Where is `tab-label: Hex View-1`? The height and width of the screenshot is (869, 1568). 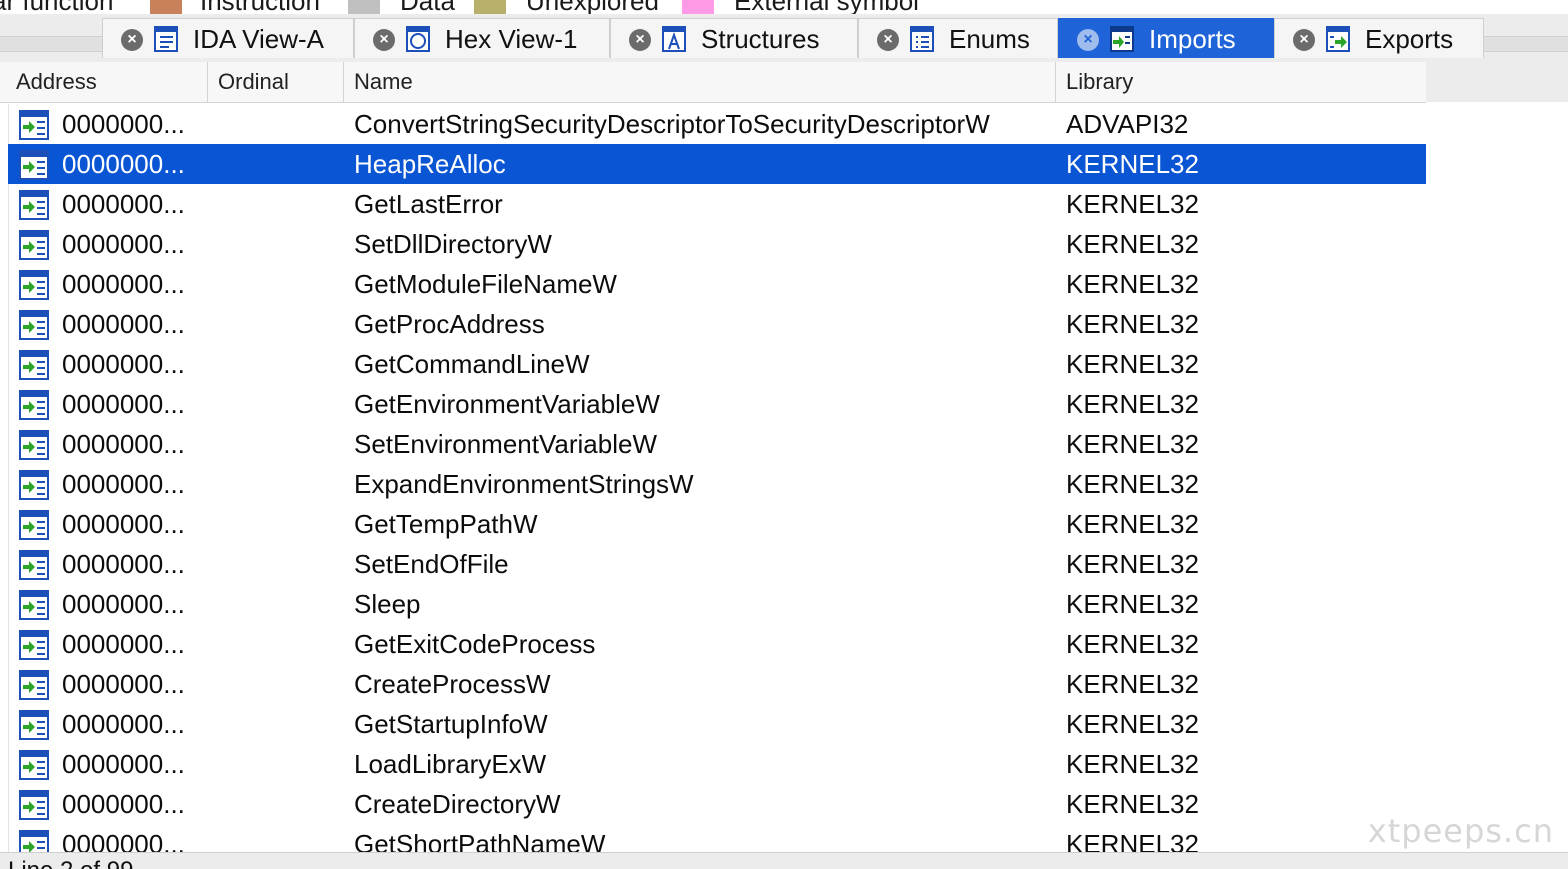
tab-label: Hex View-1 is located at coordinates (511, 39).